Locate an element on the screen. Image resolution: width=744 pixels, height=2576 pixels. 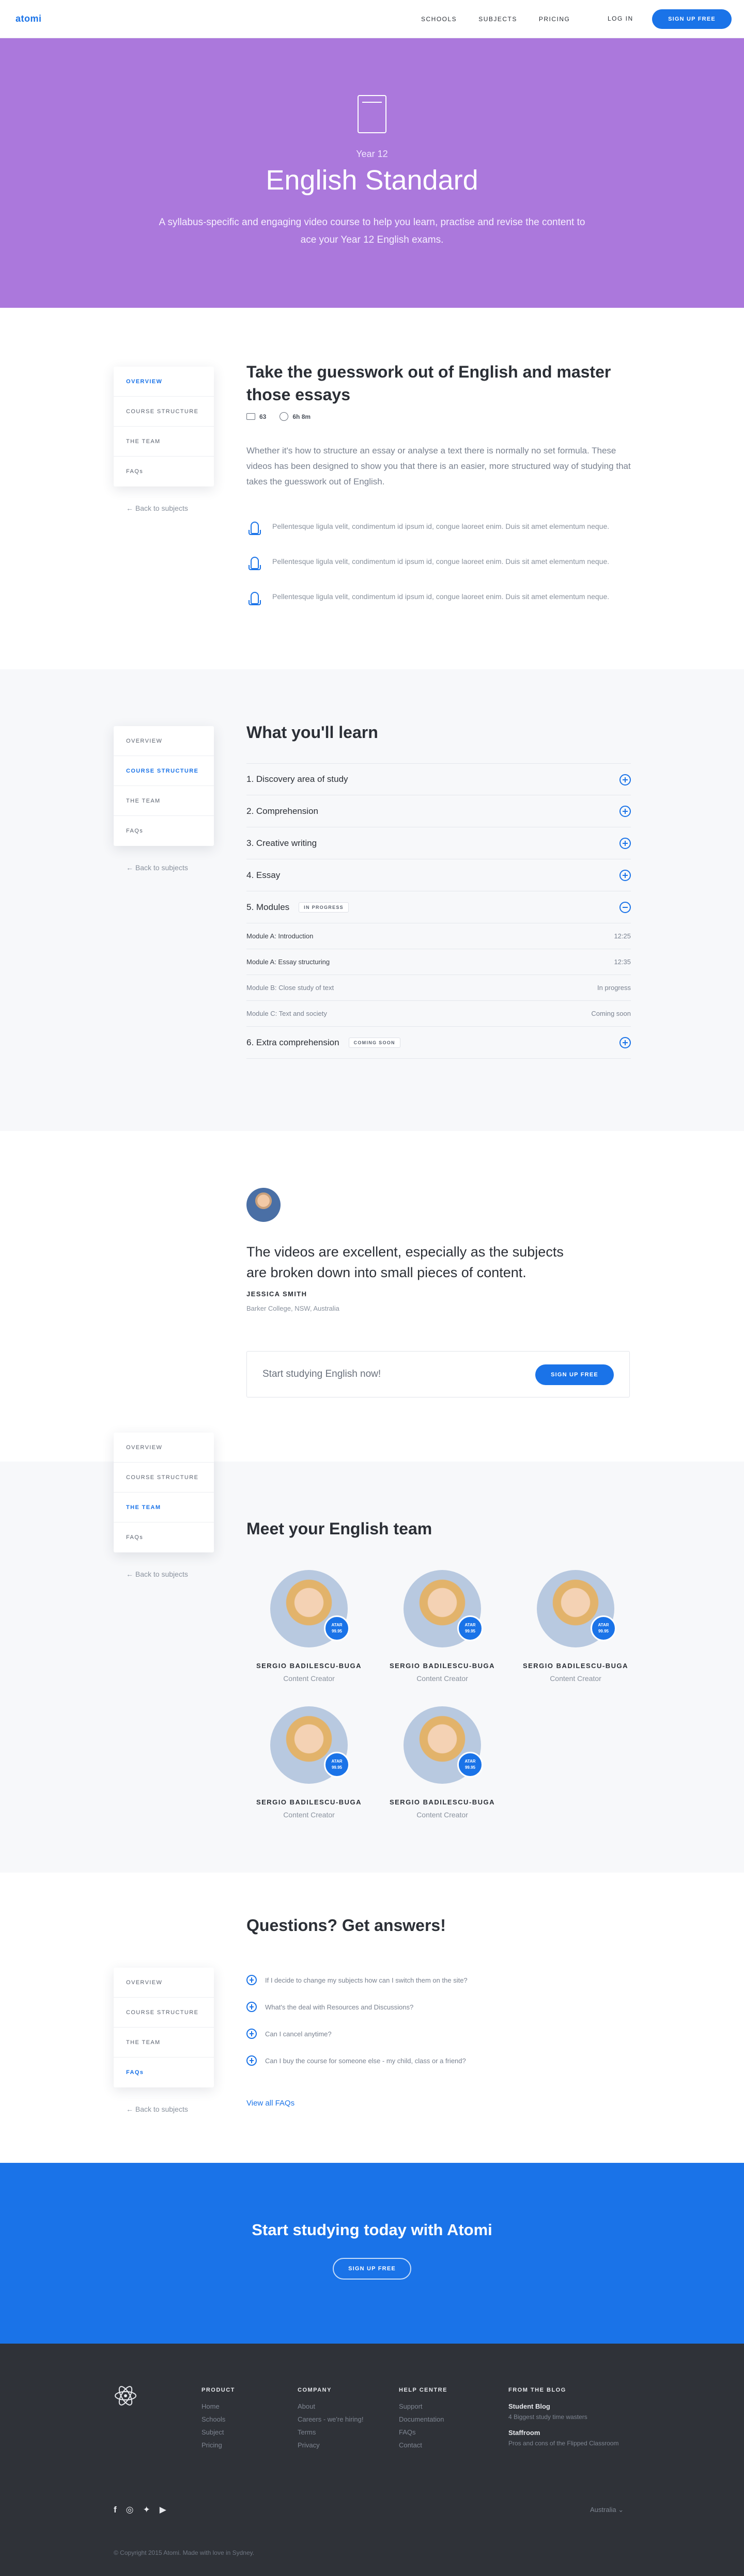
accordion-row: 2. Comprehension is located at coordinates (439, 811).